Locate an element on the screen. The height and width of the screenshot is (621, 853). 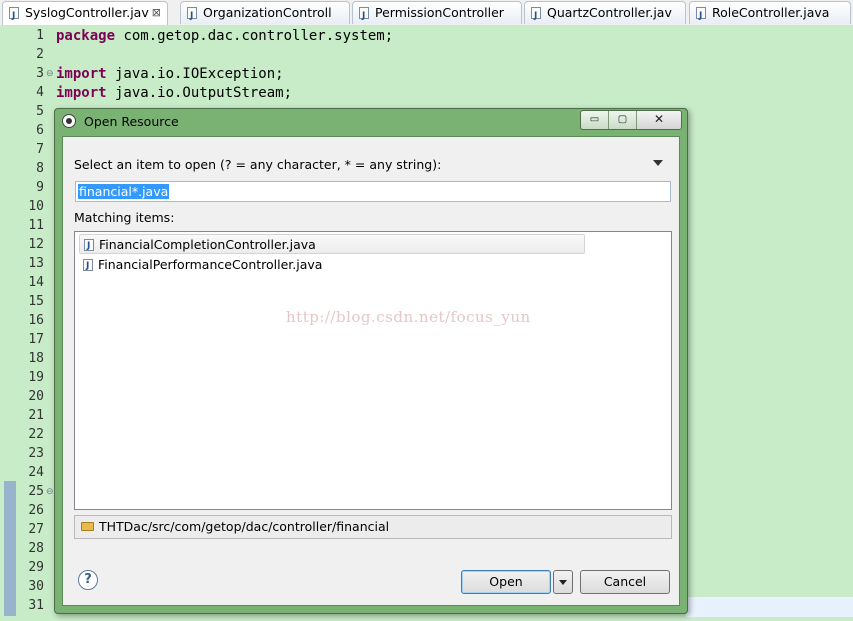
tab-quartz-controller: QuartzController.jav is located at coordinates (605, 12).